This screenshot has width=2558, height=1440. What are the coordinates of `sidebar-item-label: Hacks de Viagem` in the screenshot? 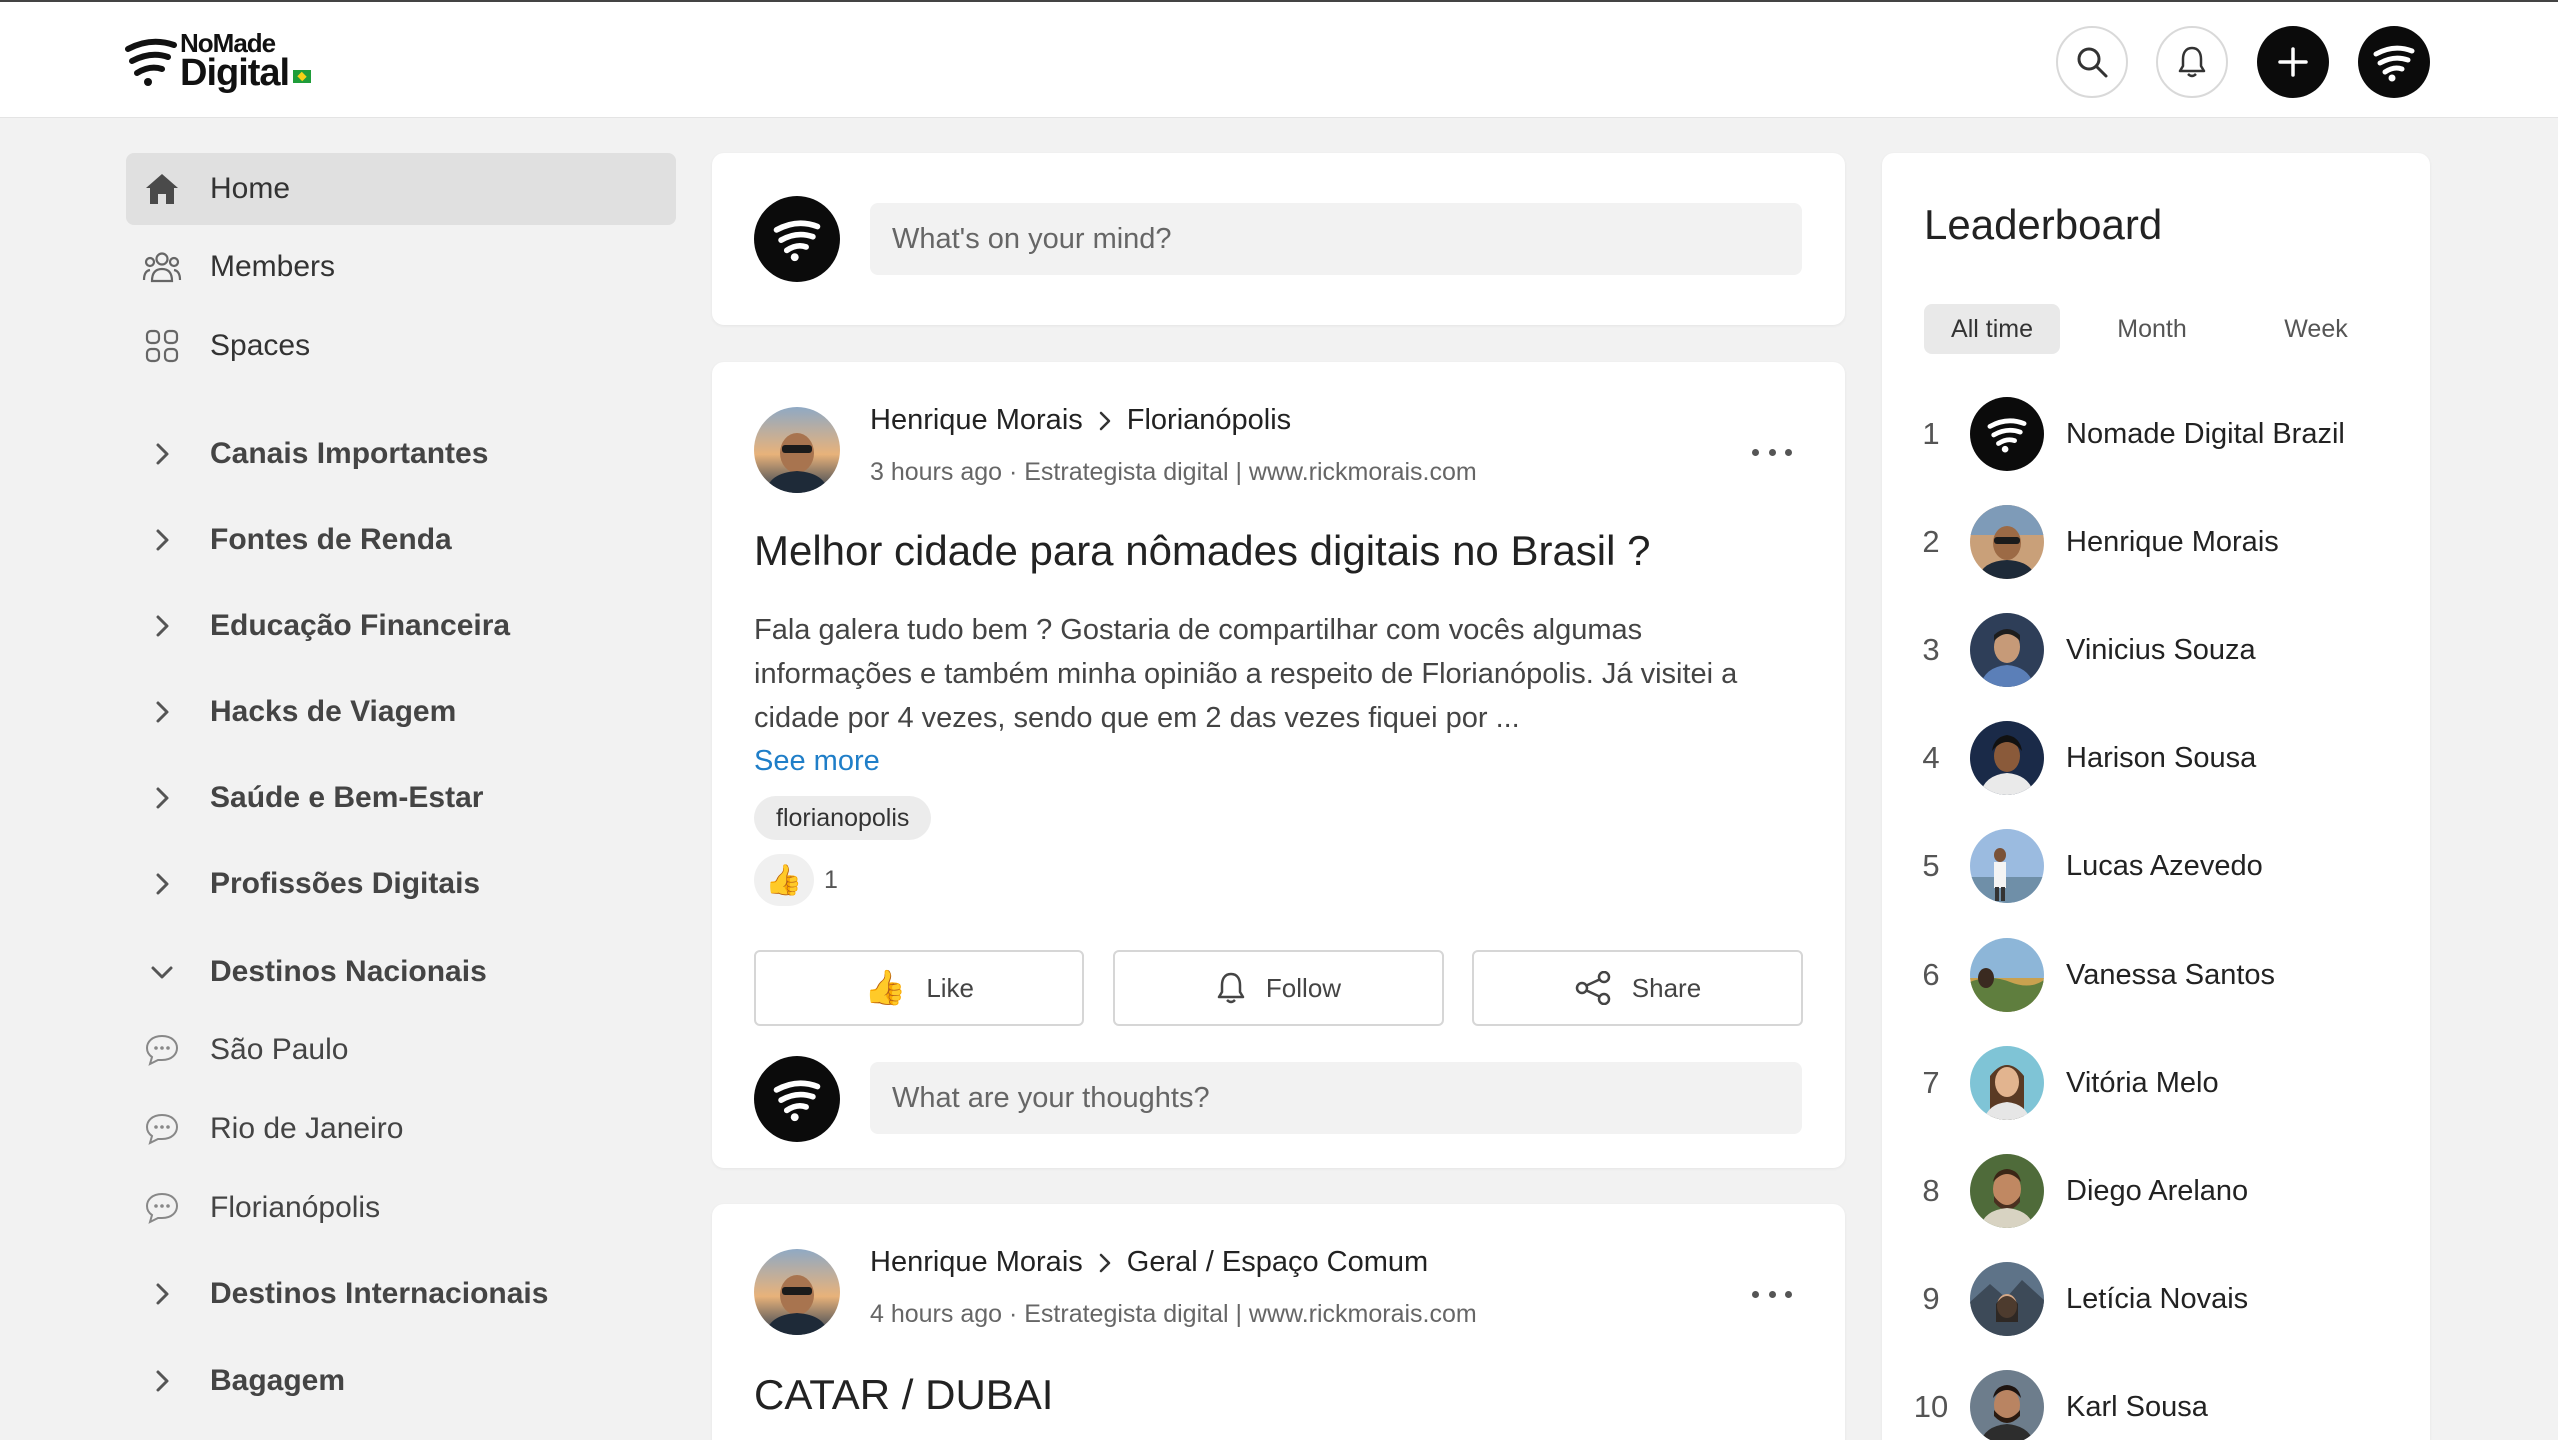 It's located at (333, 711).